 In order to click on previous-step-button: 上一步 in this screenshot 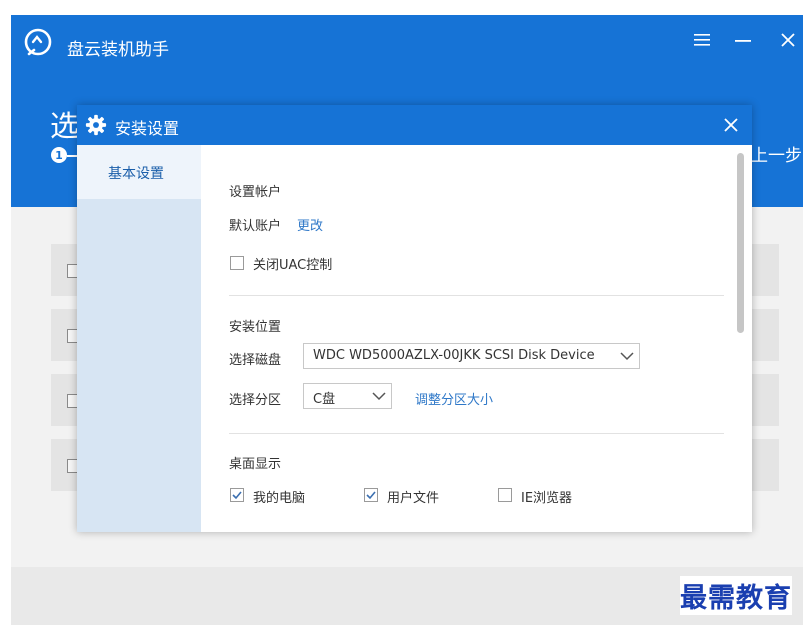, I will do `click(776, 153)`.